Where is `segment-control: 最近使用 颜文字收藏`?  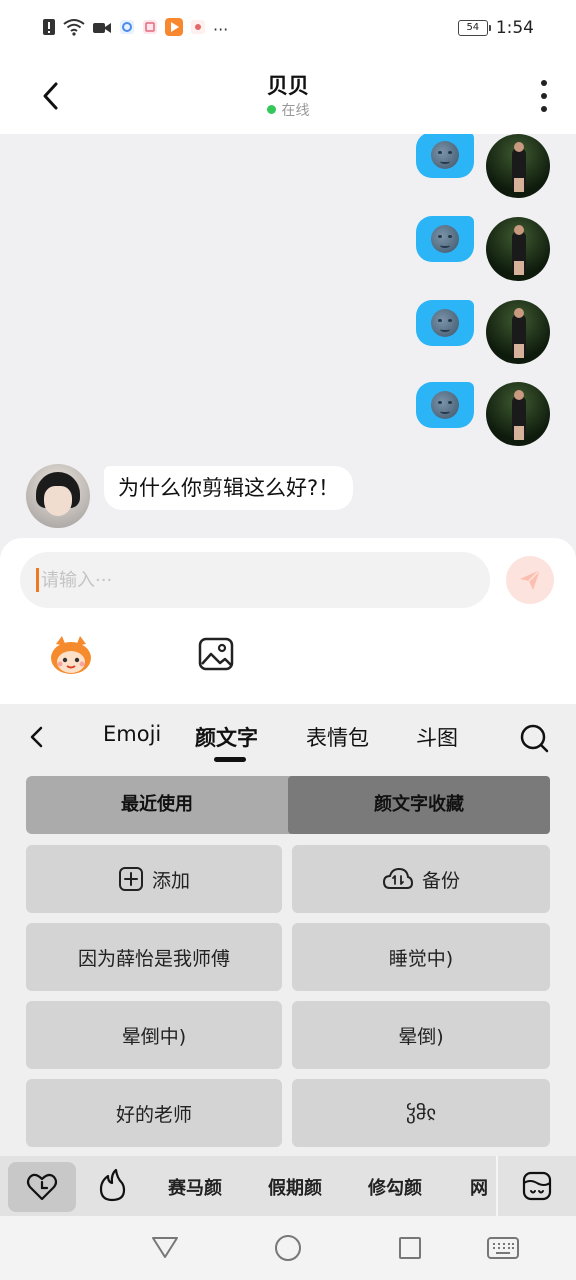
segment-control: 最近使用 颜文字收藏 is located at coordinates (288, 805).